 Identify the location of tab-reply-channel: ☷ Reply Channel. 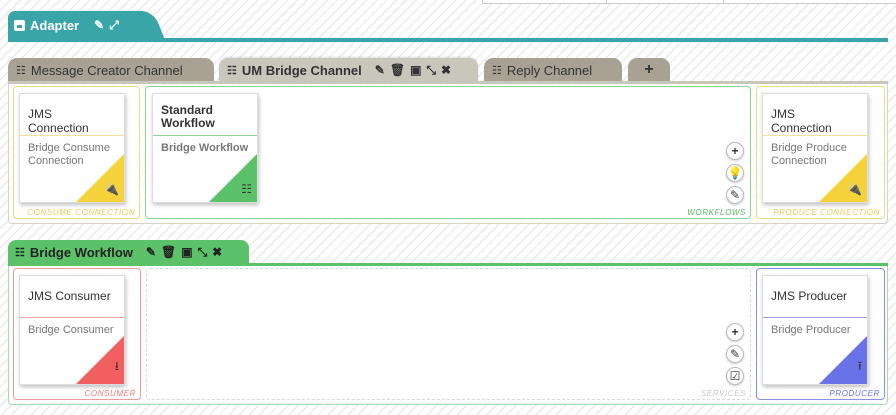
(553, 70).